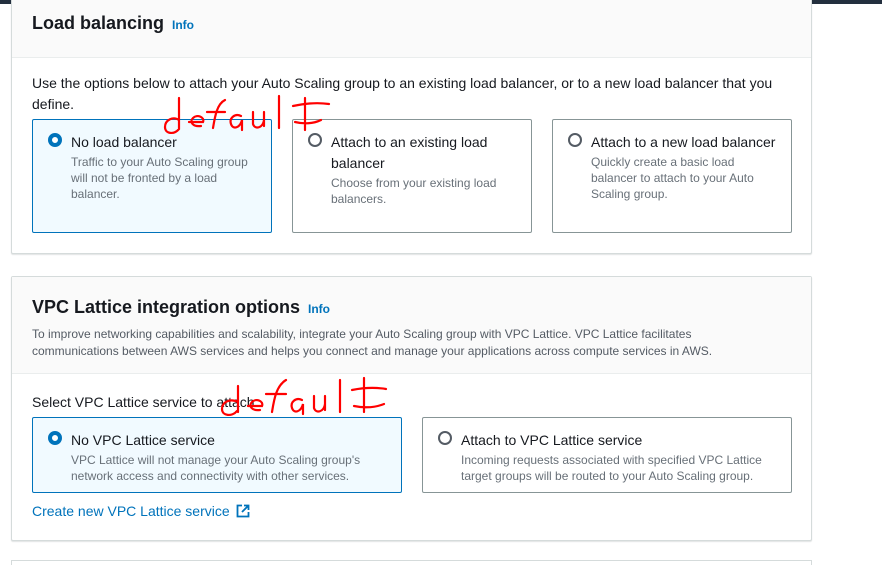  I want to click on radio-attach-vpc-lattice, so click(445, 438).